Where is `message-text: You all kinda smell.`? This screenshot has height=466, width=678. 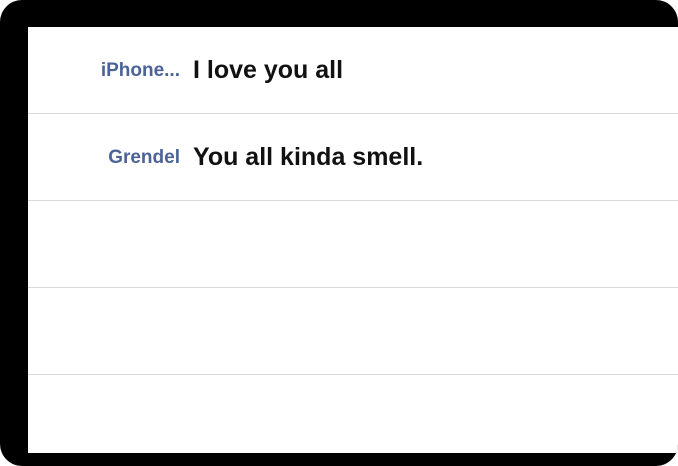 message-text: You all kinda smell. is located at coordinates (308, 157).